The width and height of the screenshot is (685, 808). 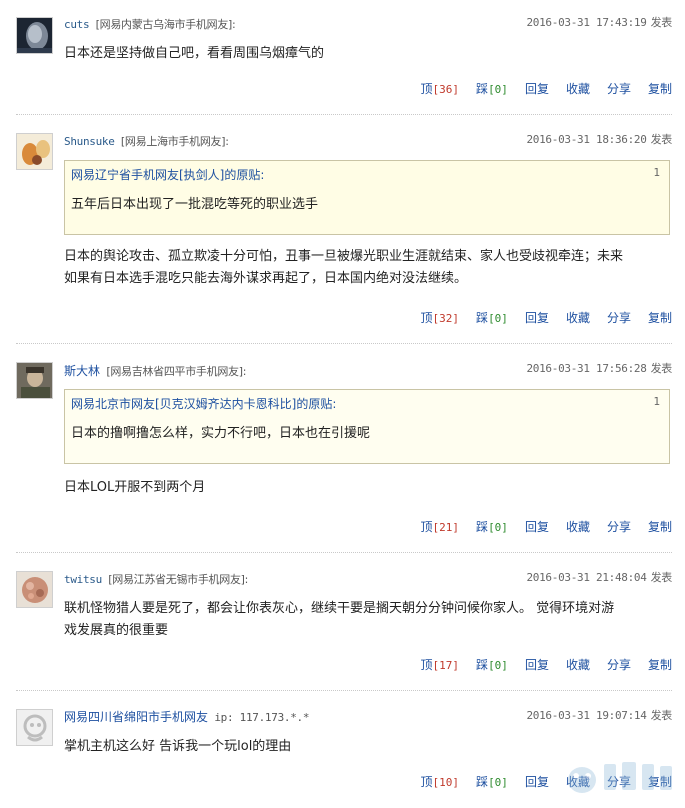 I want to click on quote-text: 日本的撸啊撸怎么样，实力不行吧，日本也在引援呢, so click(x=221, y=433).